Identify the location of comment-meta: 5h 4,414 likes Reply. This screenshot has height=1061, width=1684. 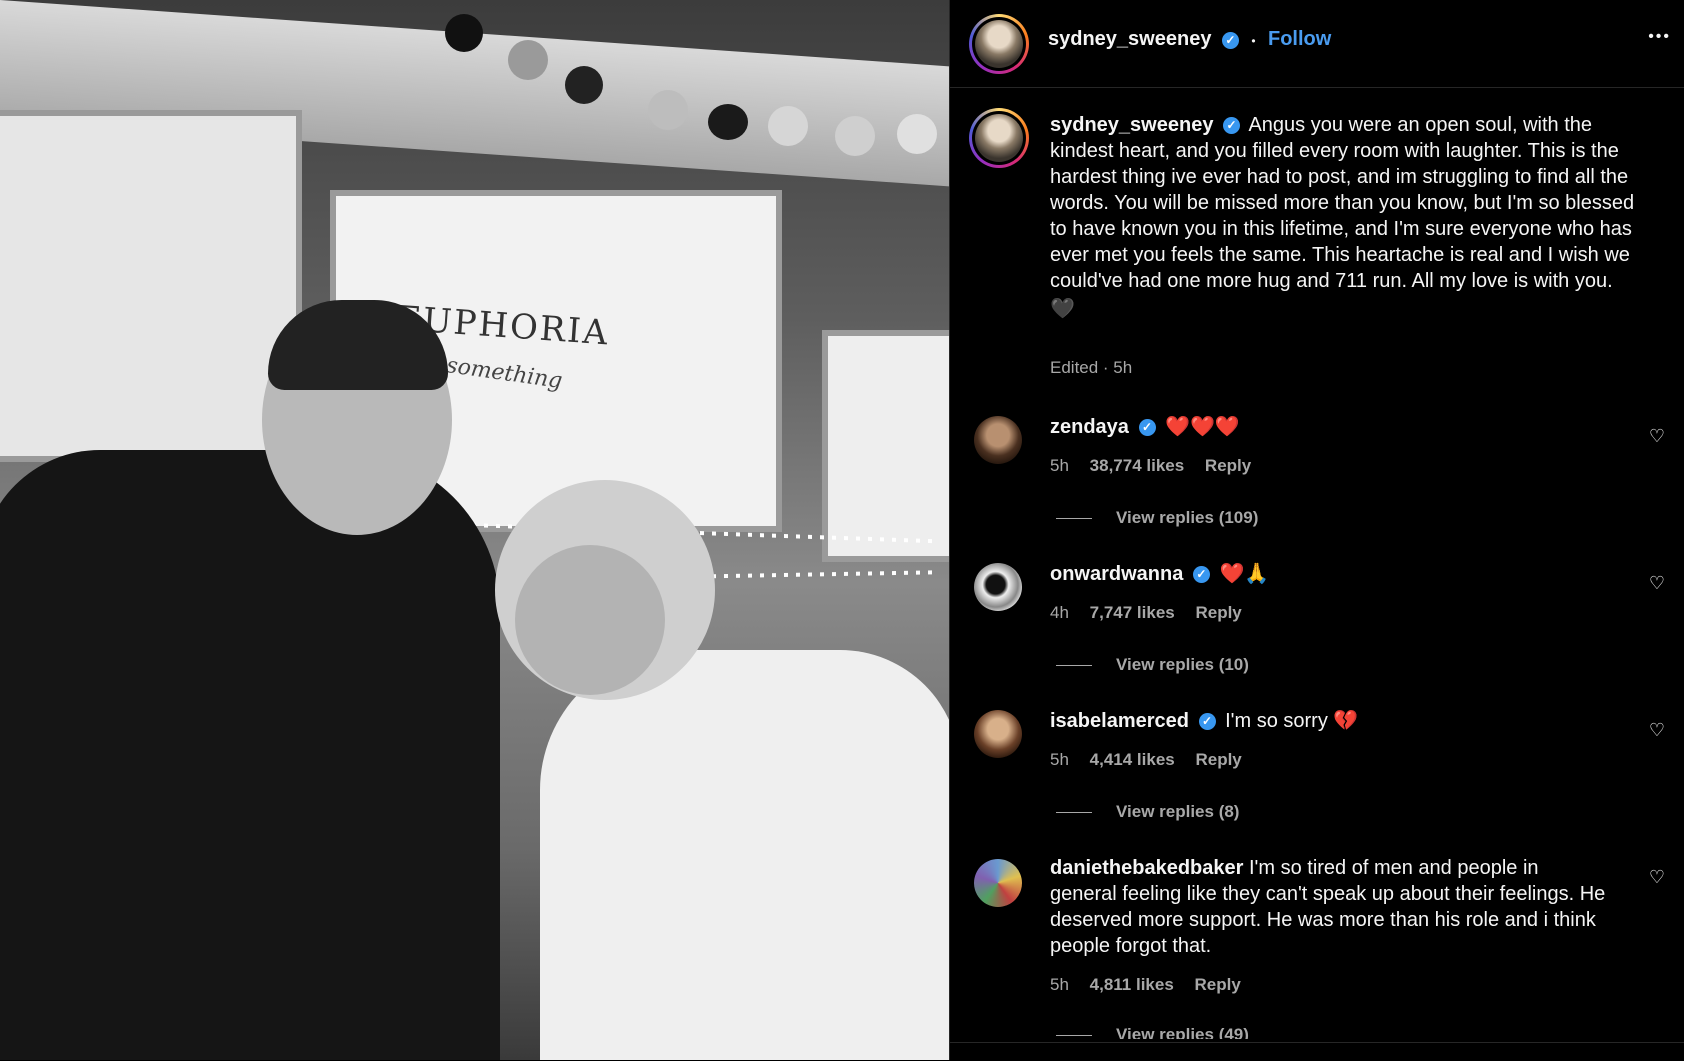
(1154, 760).